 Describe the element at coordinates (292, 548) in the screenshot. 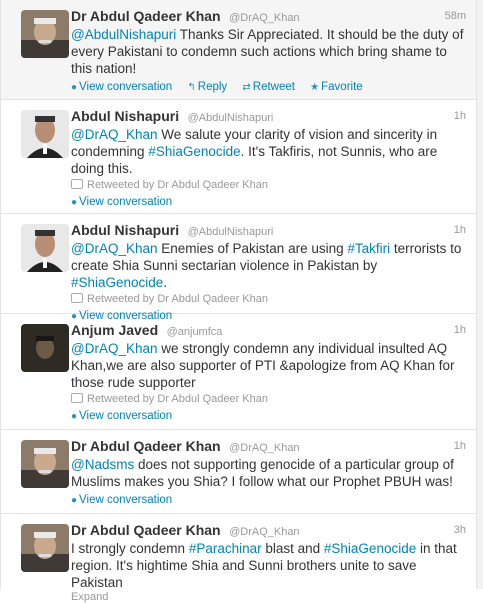

I see `tweet-text-part: blast and` at that location.